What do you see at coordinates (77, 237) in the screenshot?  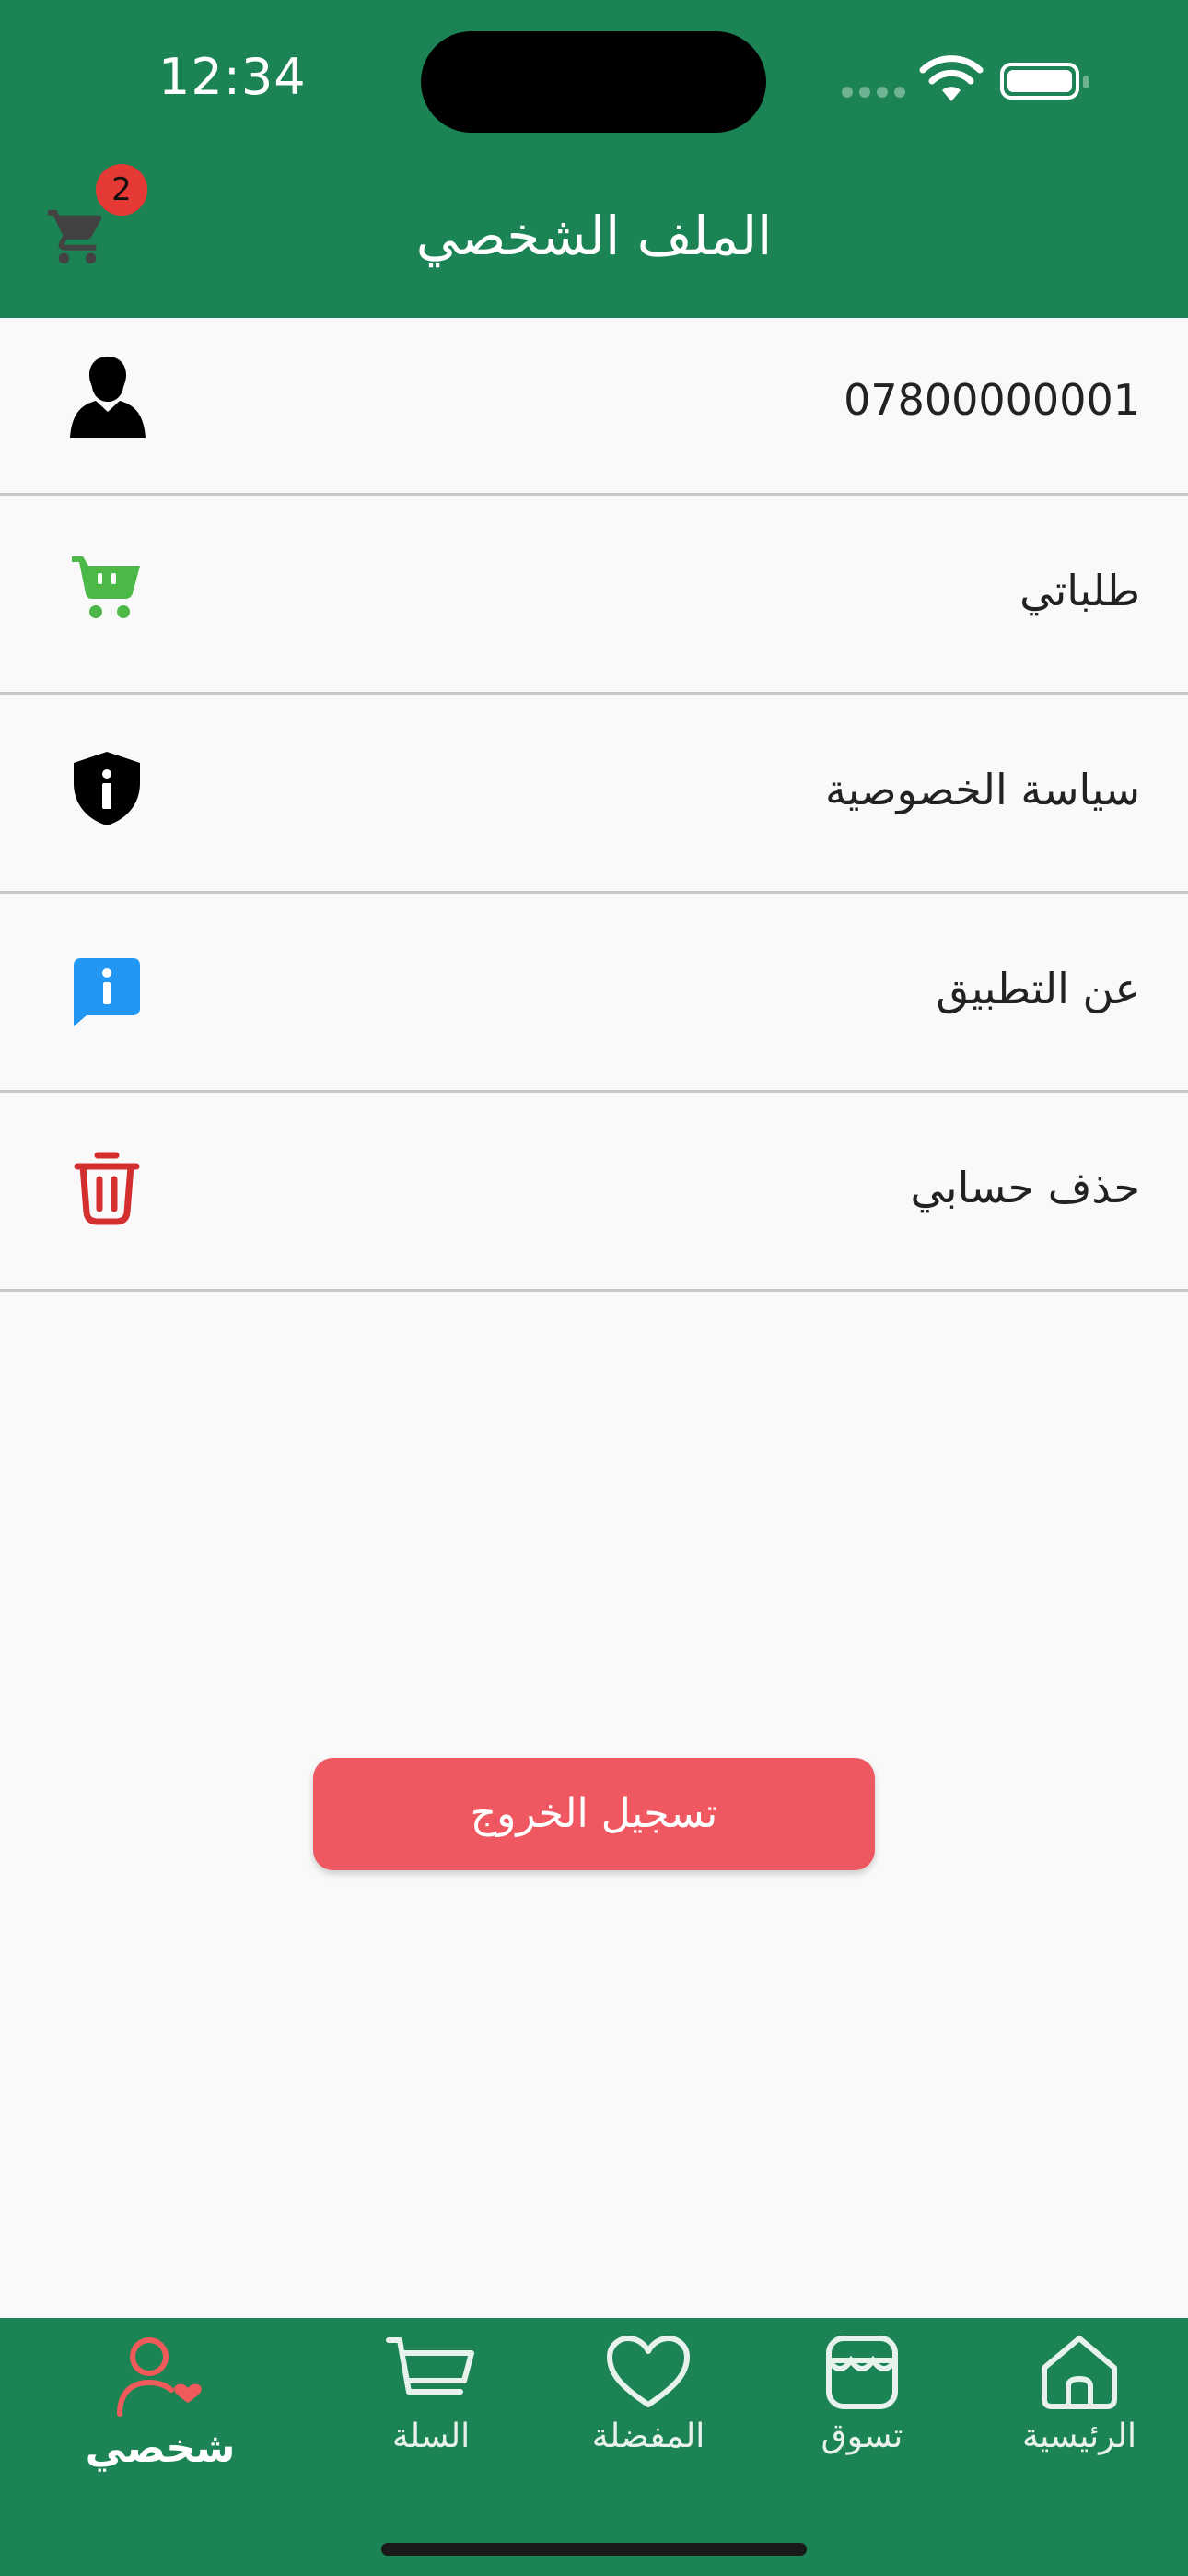 I see `cart-icon-button` at bounding box center [77, 237].